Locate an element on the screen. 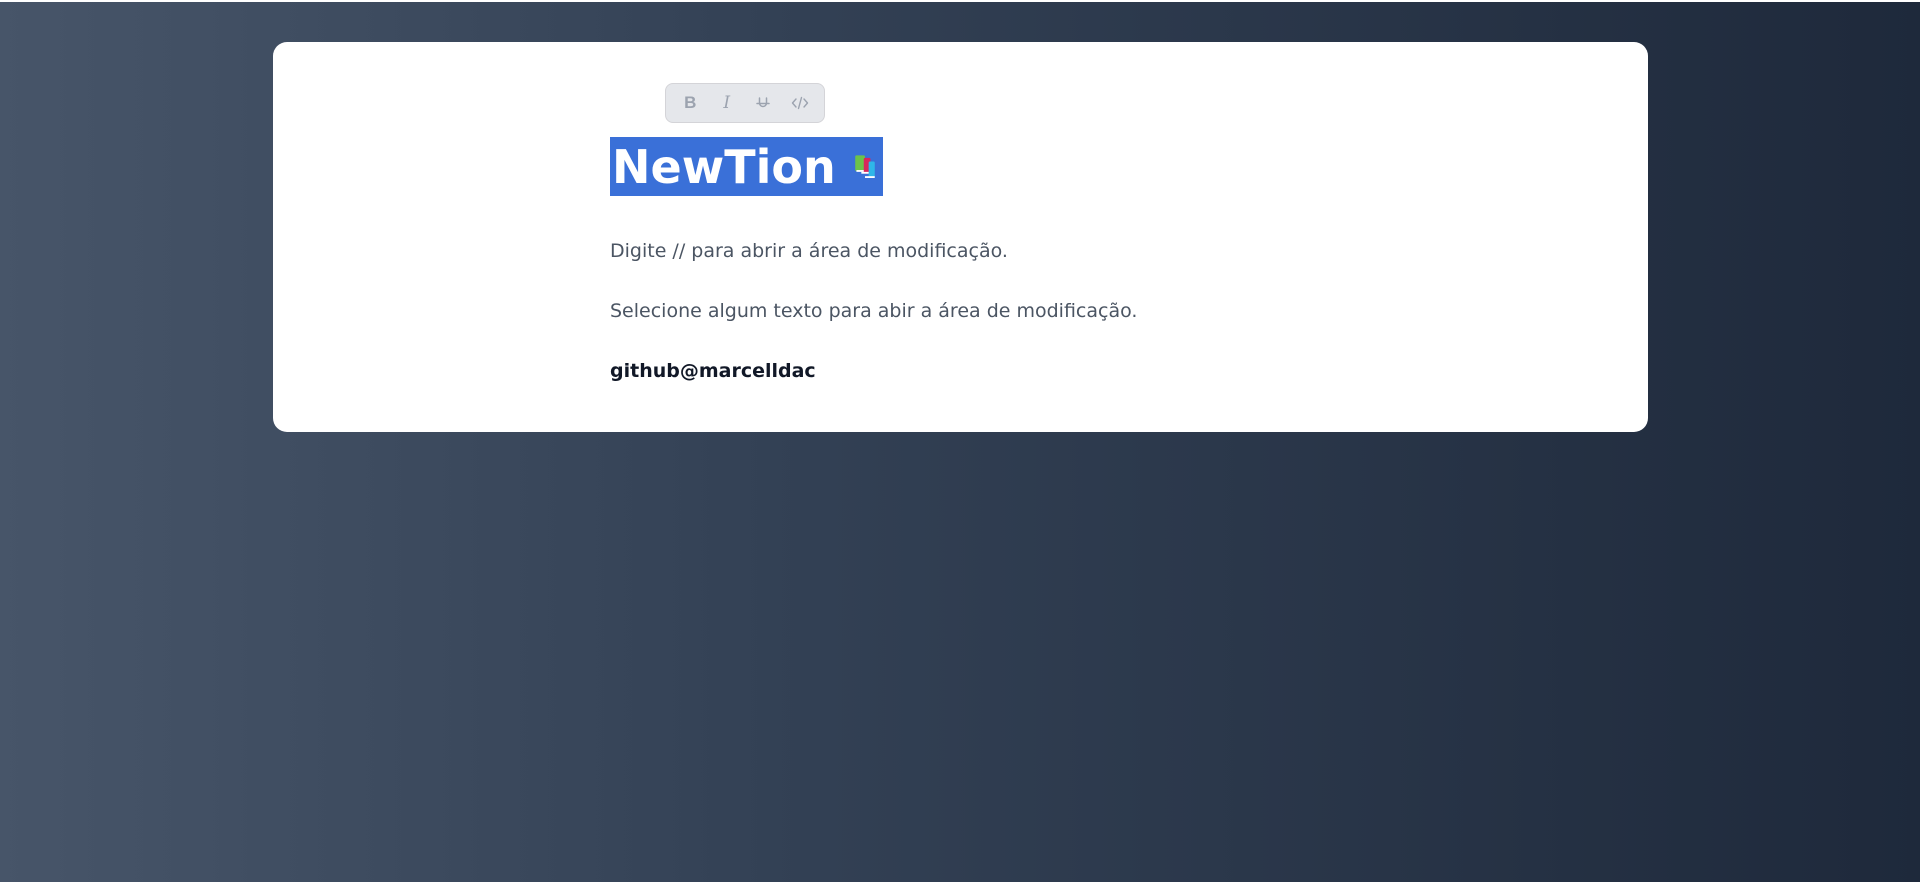 This screenshot has width=1920, height=882. strikethrough-icon is located at coordinates (763, 102).